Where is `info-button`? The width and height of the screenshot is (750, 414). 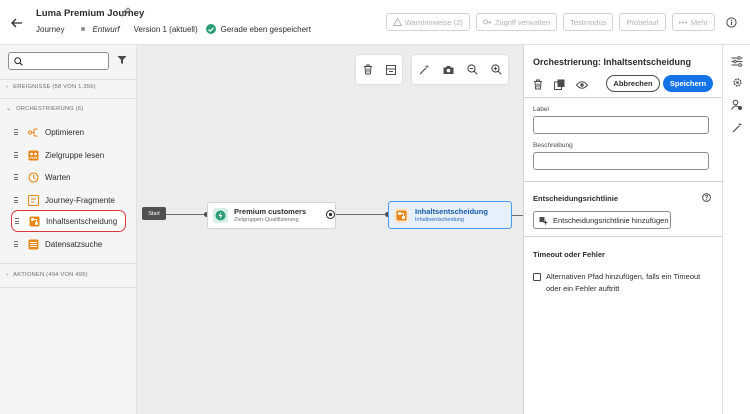
info-button is located at coordinates (731, 22).